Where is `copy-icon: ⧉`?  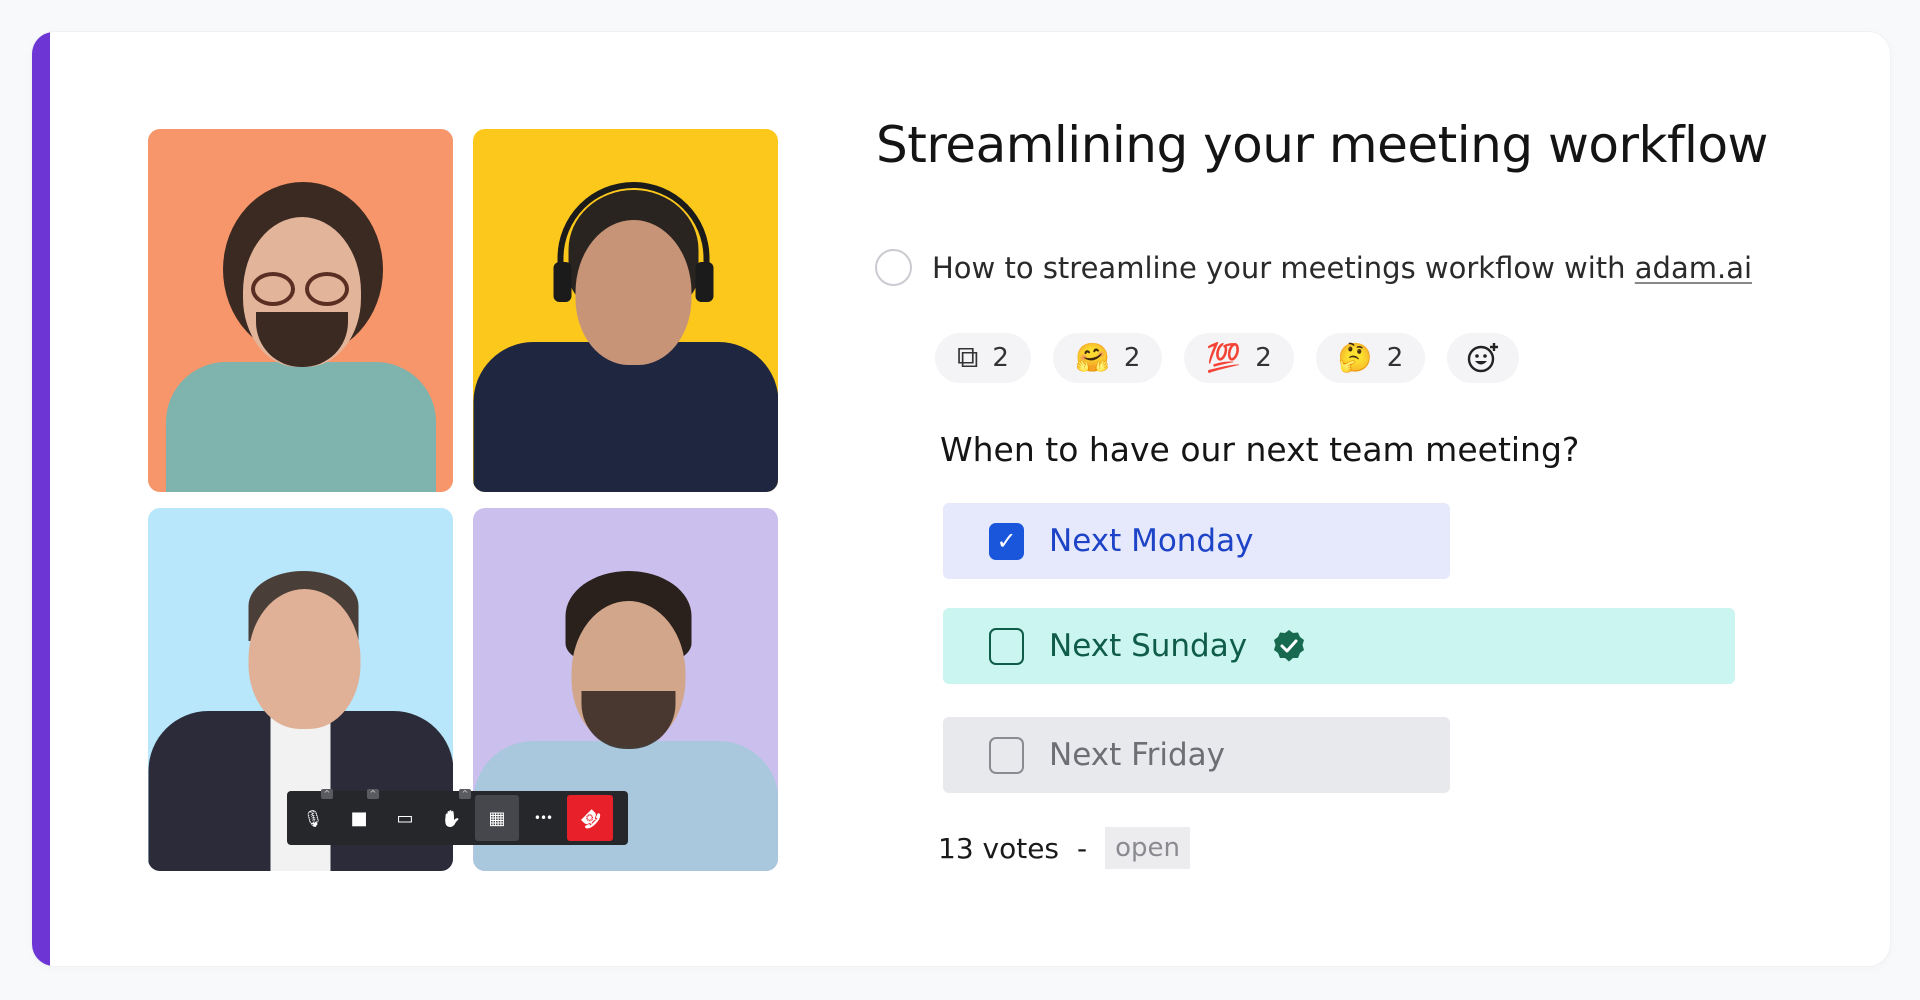 copy-icon: ⧉ is located at coordinates (968, 357).